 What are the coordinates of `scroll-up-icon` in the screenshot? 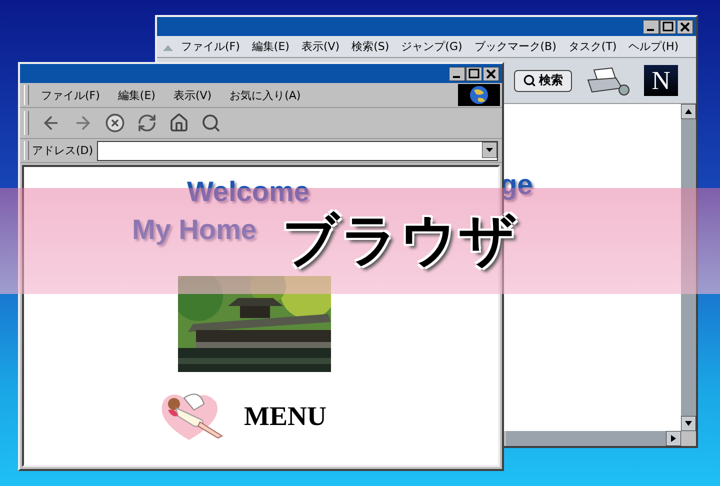 It's located at (688, 111).